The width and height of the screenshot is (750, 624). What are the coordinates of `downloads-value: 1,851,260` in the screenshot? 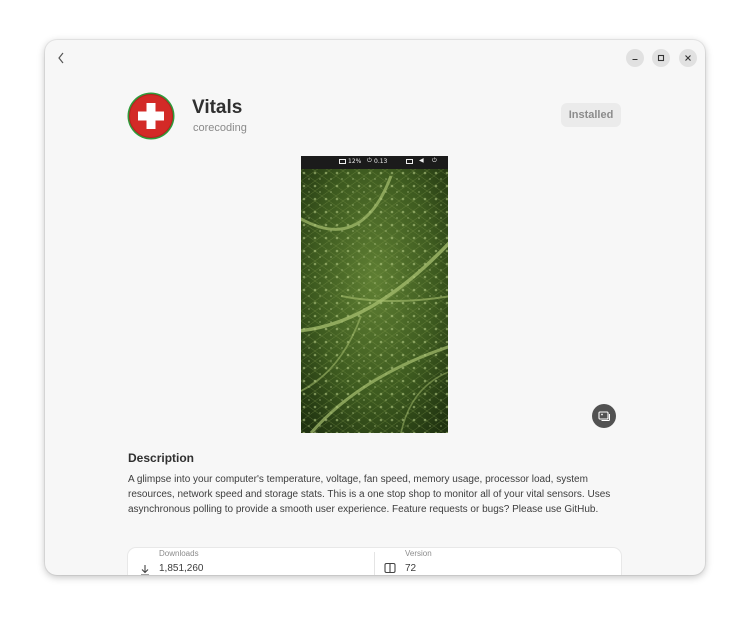 It's located at (181, 568).